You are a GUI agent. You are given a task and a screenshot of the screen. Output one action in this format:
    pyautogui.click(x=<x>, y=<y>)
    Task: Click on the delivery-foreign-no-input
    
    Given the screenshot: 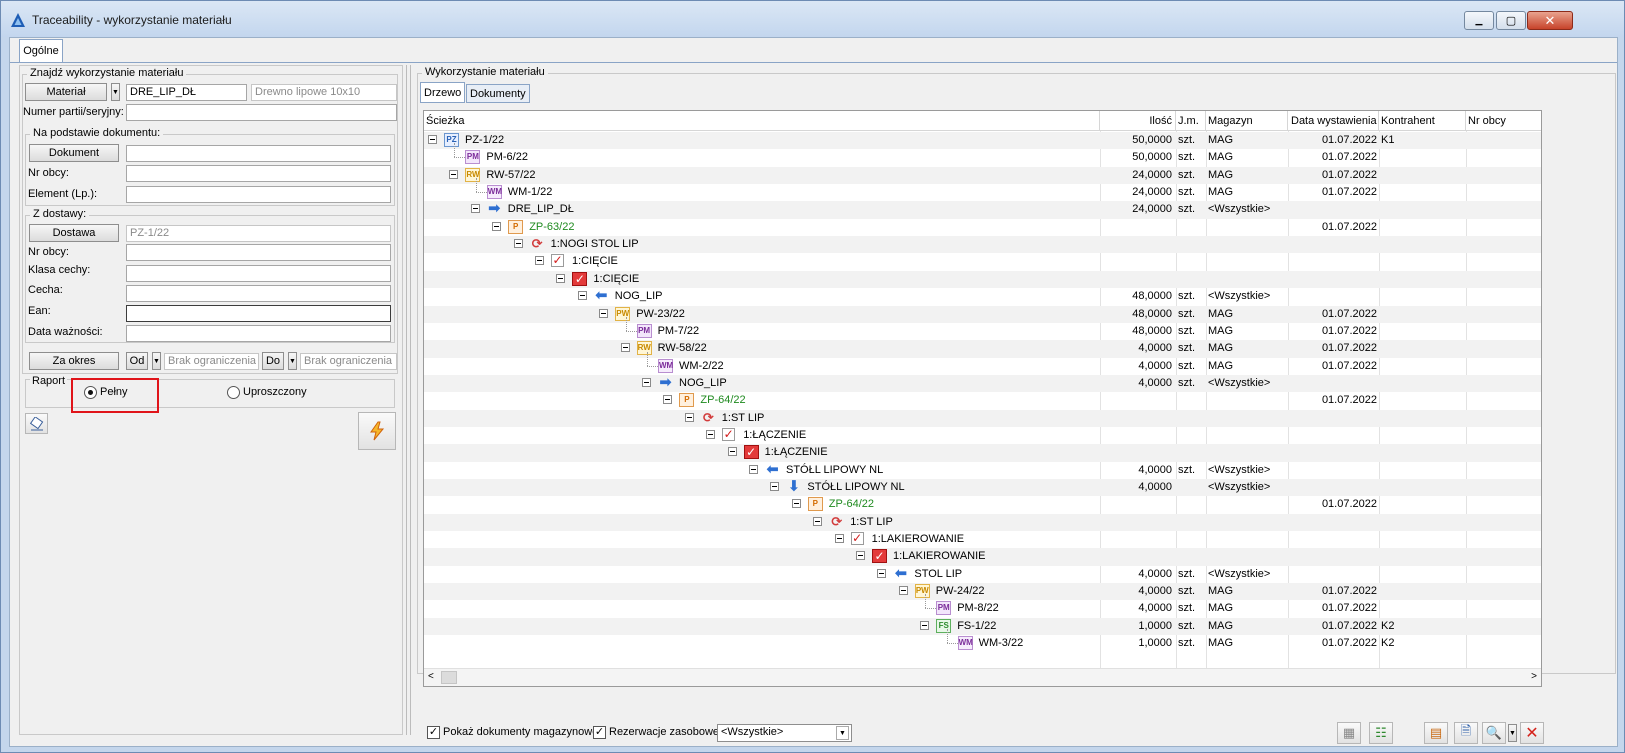 What is the action you would take?
    pyautogui.click(x=258, y=252)
    